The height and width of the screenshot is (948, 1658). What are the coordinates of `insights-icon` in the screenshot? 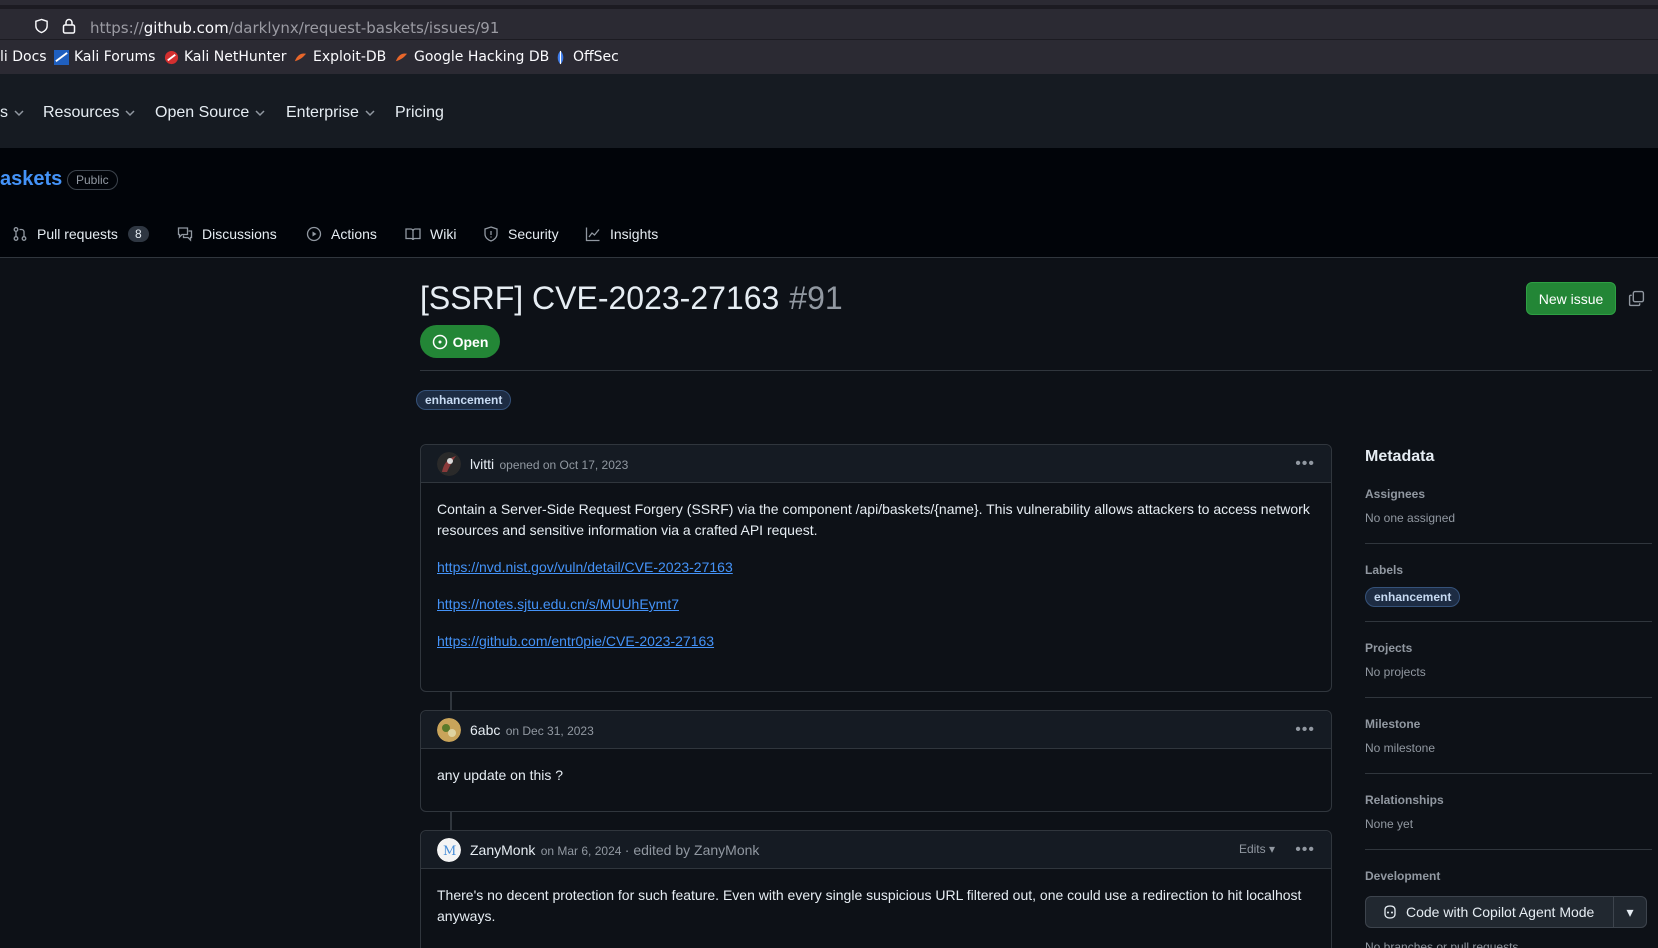 It's located at (592, 234).